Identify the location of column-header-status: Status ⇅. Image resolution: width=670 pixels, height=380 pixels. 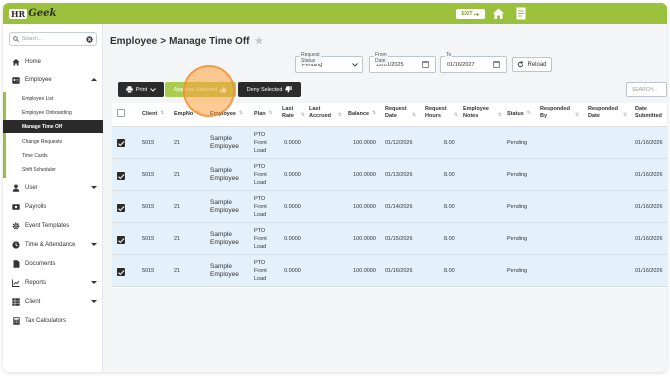
(519, 114).